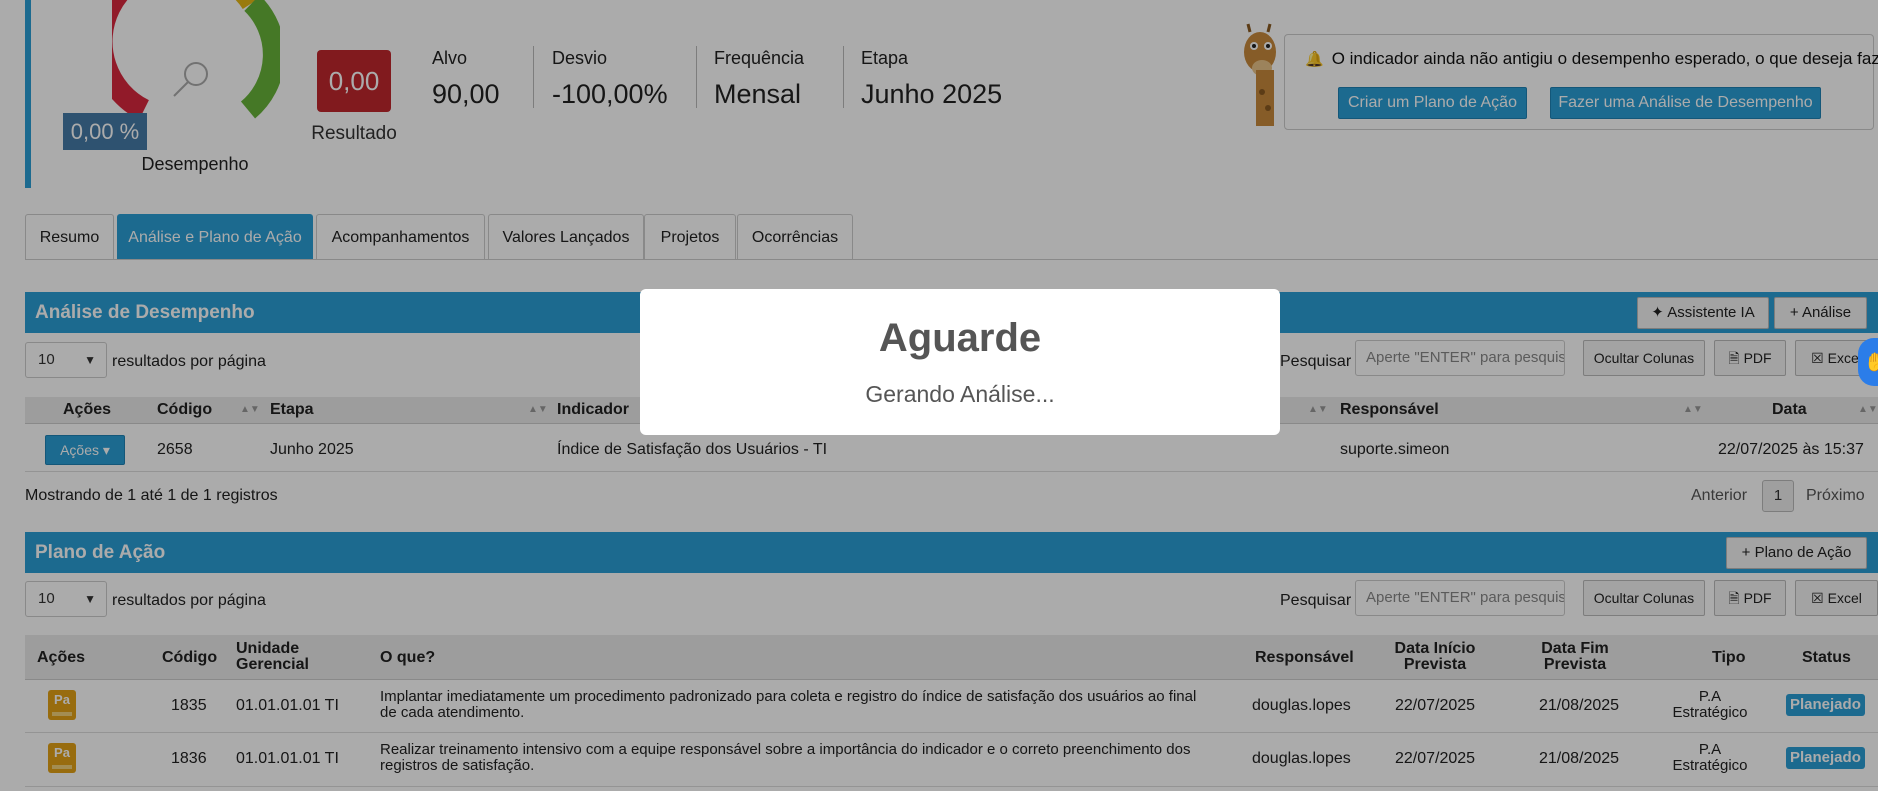 The height and width of the screenshot is (791, 1878). I want to click on modal-title: Aguarde, so click(960, 338).